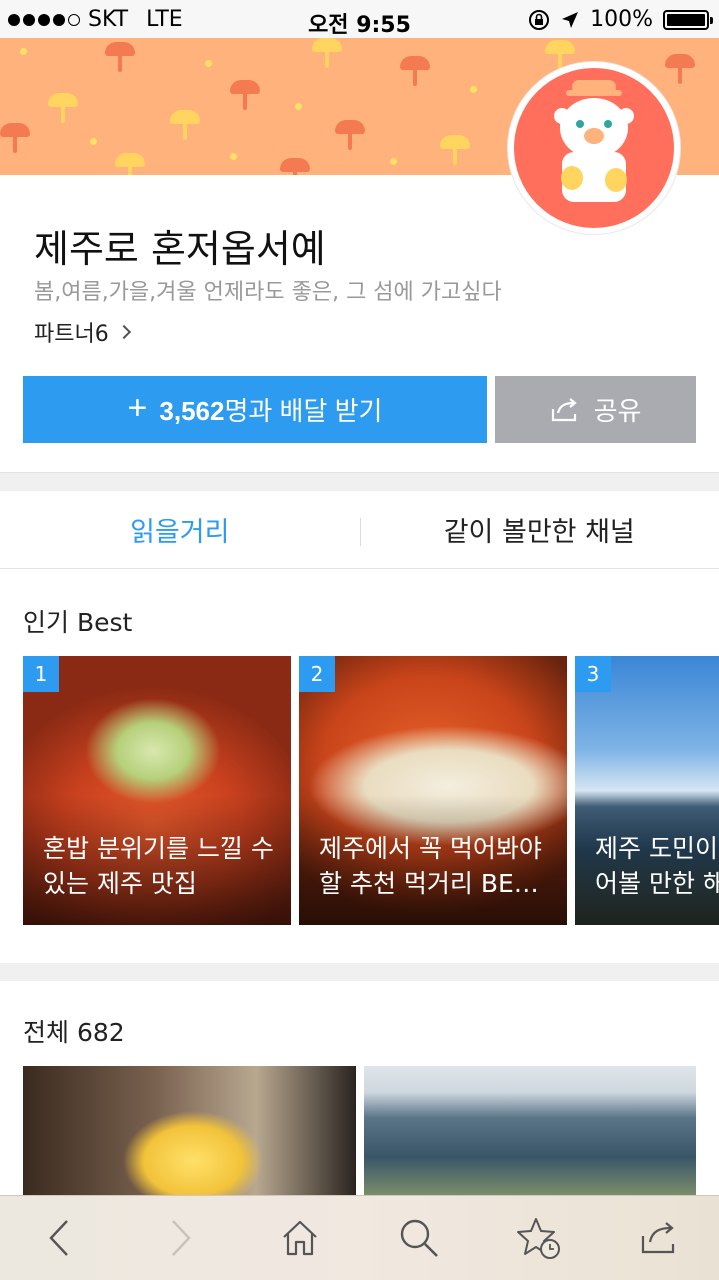 The image size is (719, 1280). I want to click on card-title: 제주 도민이 어볼 만한 해, so click(657, 866).